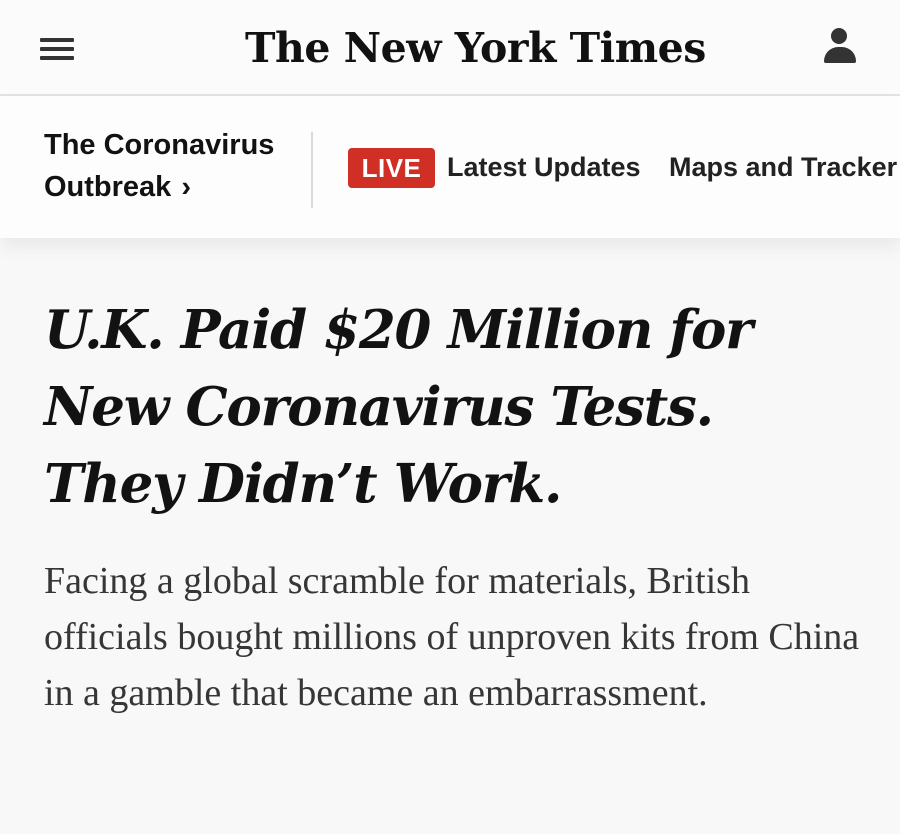 This screenshot has height=834, width=900. I want to click on latest-updates-link: Latest Updates, so click(544, 167).